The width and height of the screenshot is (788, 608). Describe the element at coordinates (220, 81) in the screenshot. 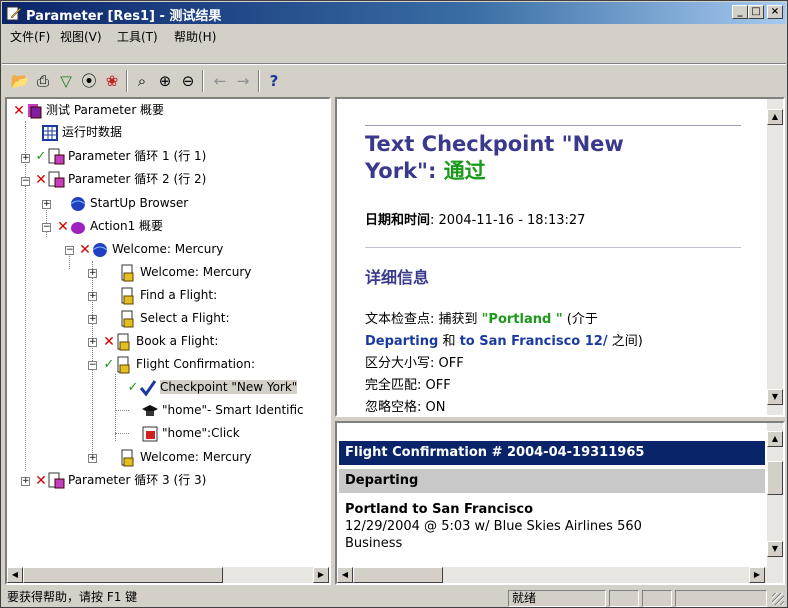

I see `back-arrow-icon: ←` at that location.